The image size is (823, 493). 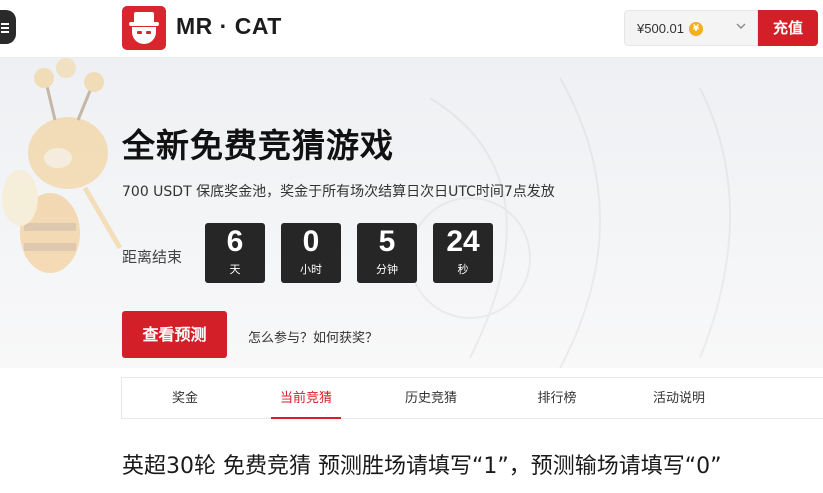 I want to click on chevron-down-icon, so click(x=741, y=27).